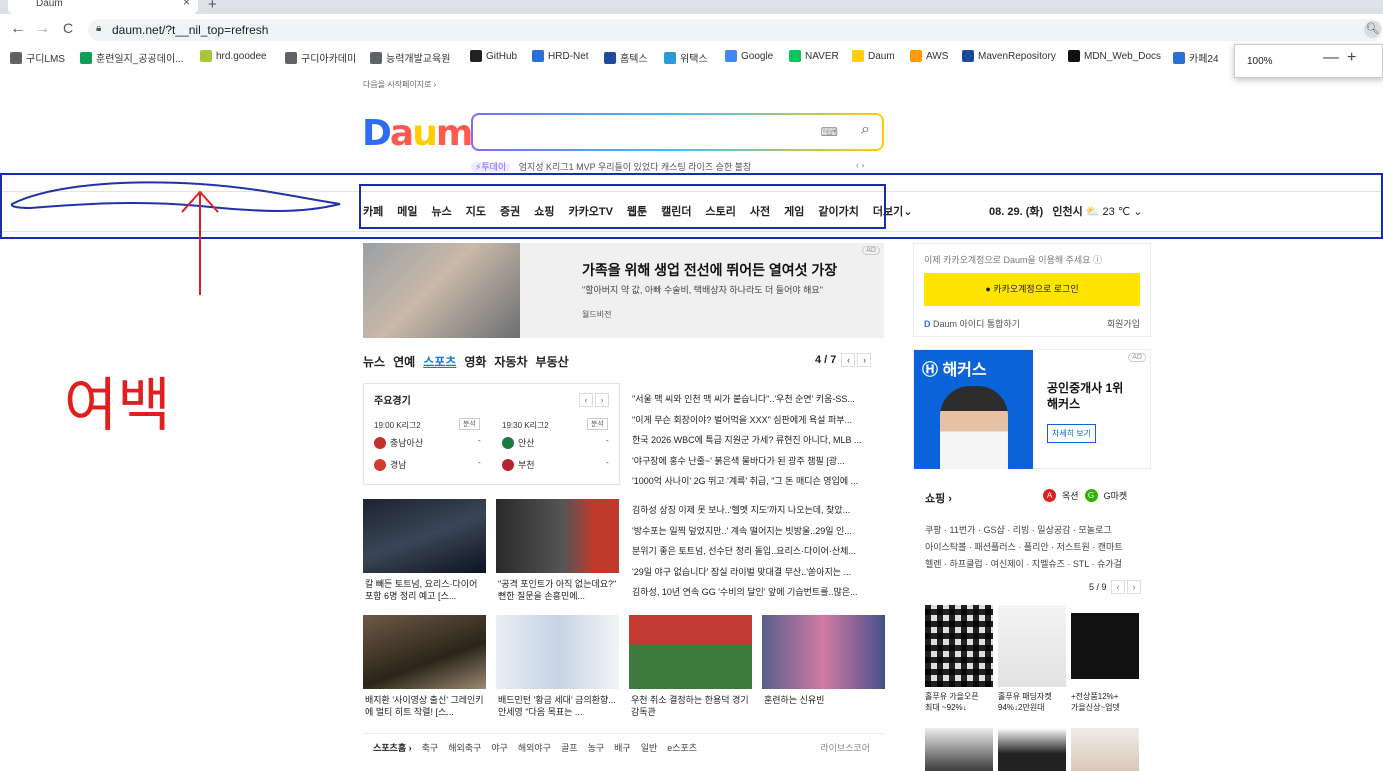 The width and height of the screenshot is (1383, 771). I want to click on sports-link: e스포츠, so click(682, 750).